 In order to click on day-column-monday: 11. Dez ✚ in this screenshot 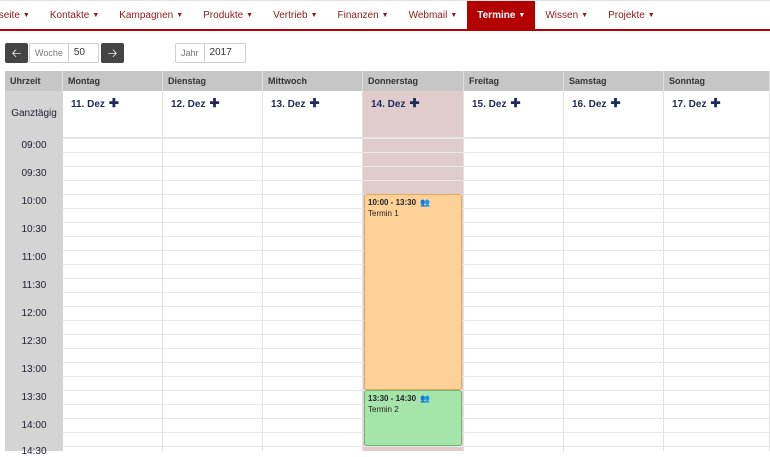, I will do `click(113, 271)`.